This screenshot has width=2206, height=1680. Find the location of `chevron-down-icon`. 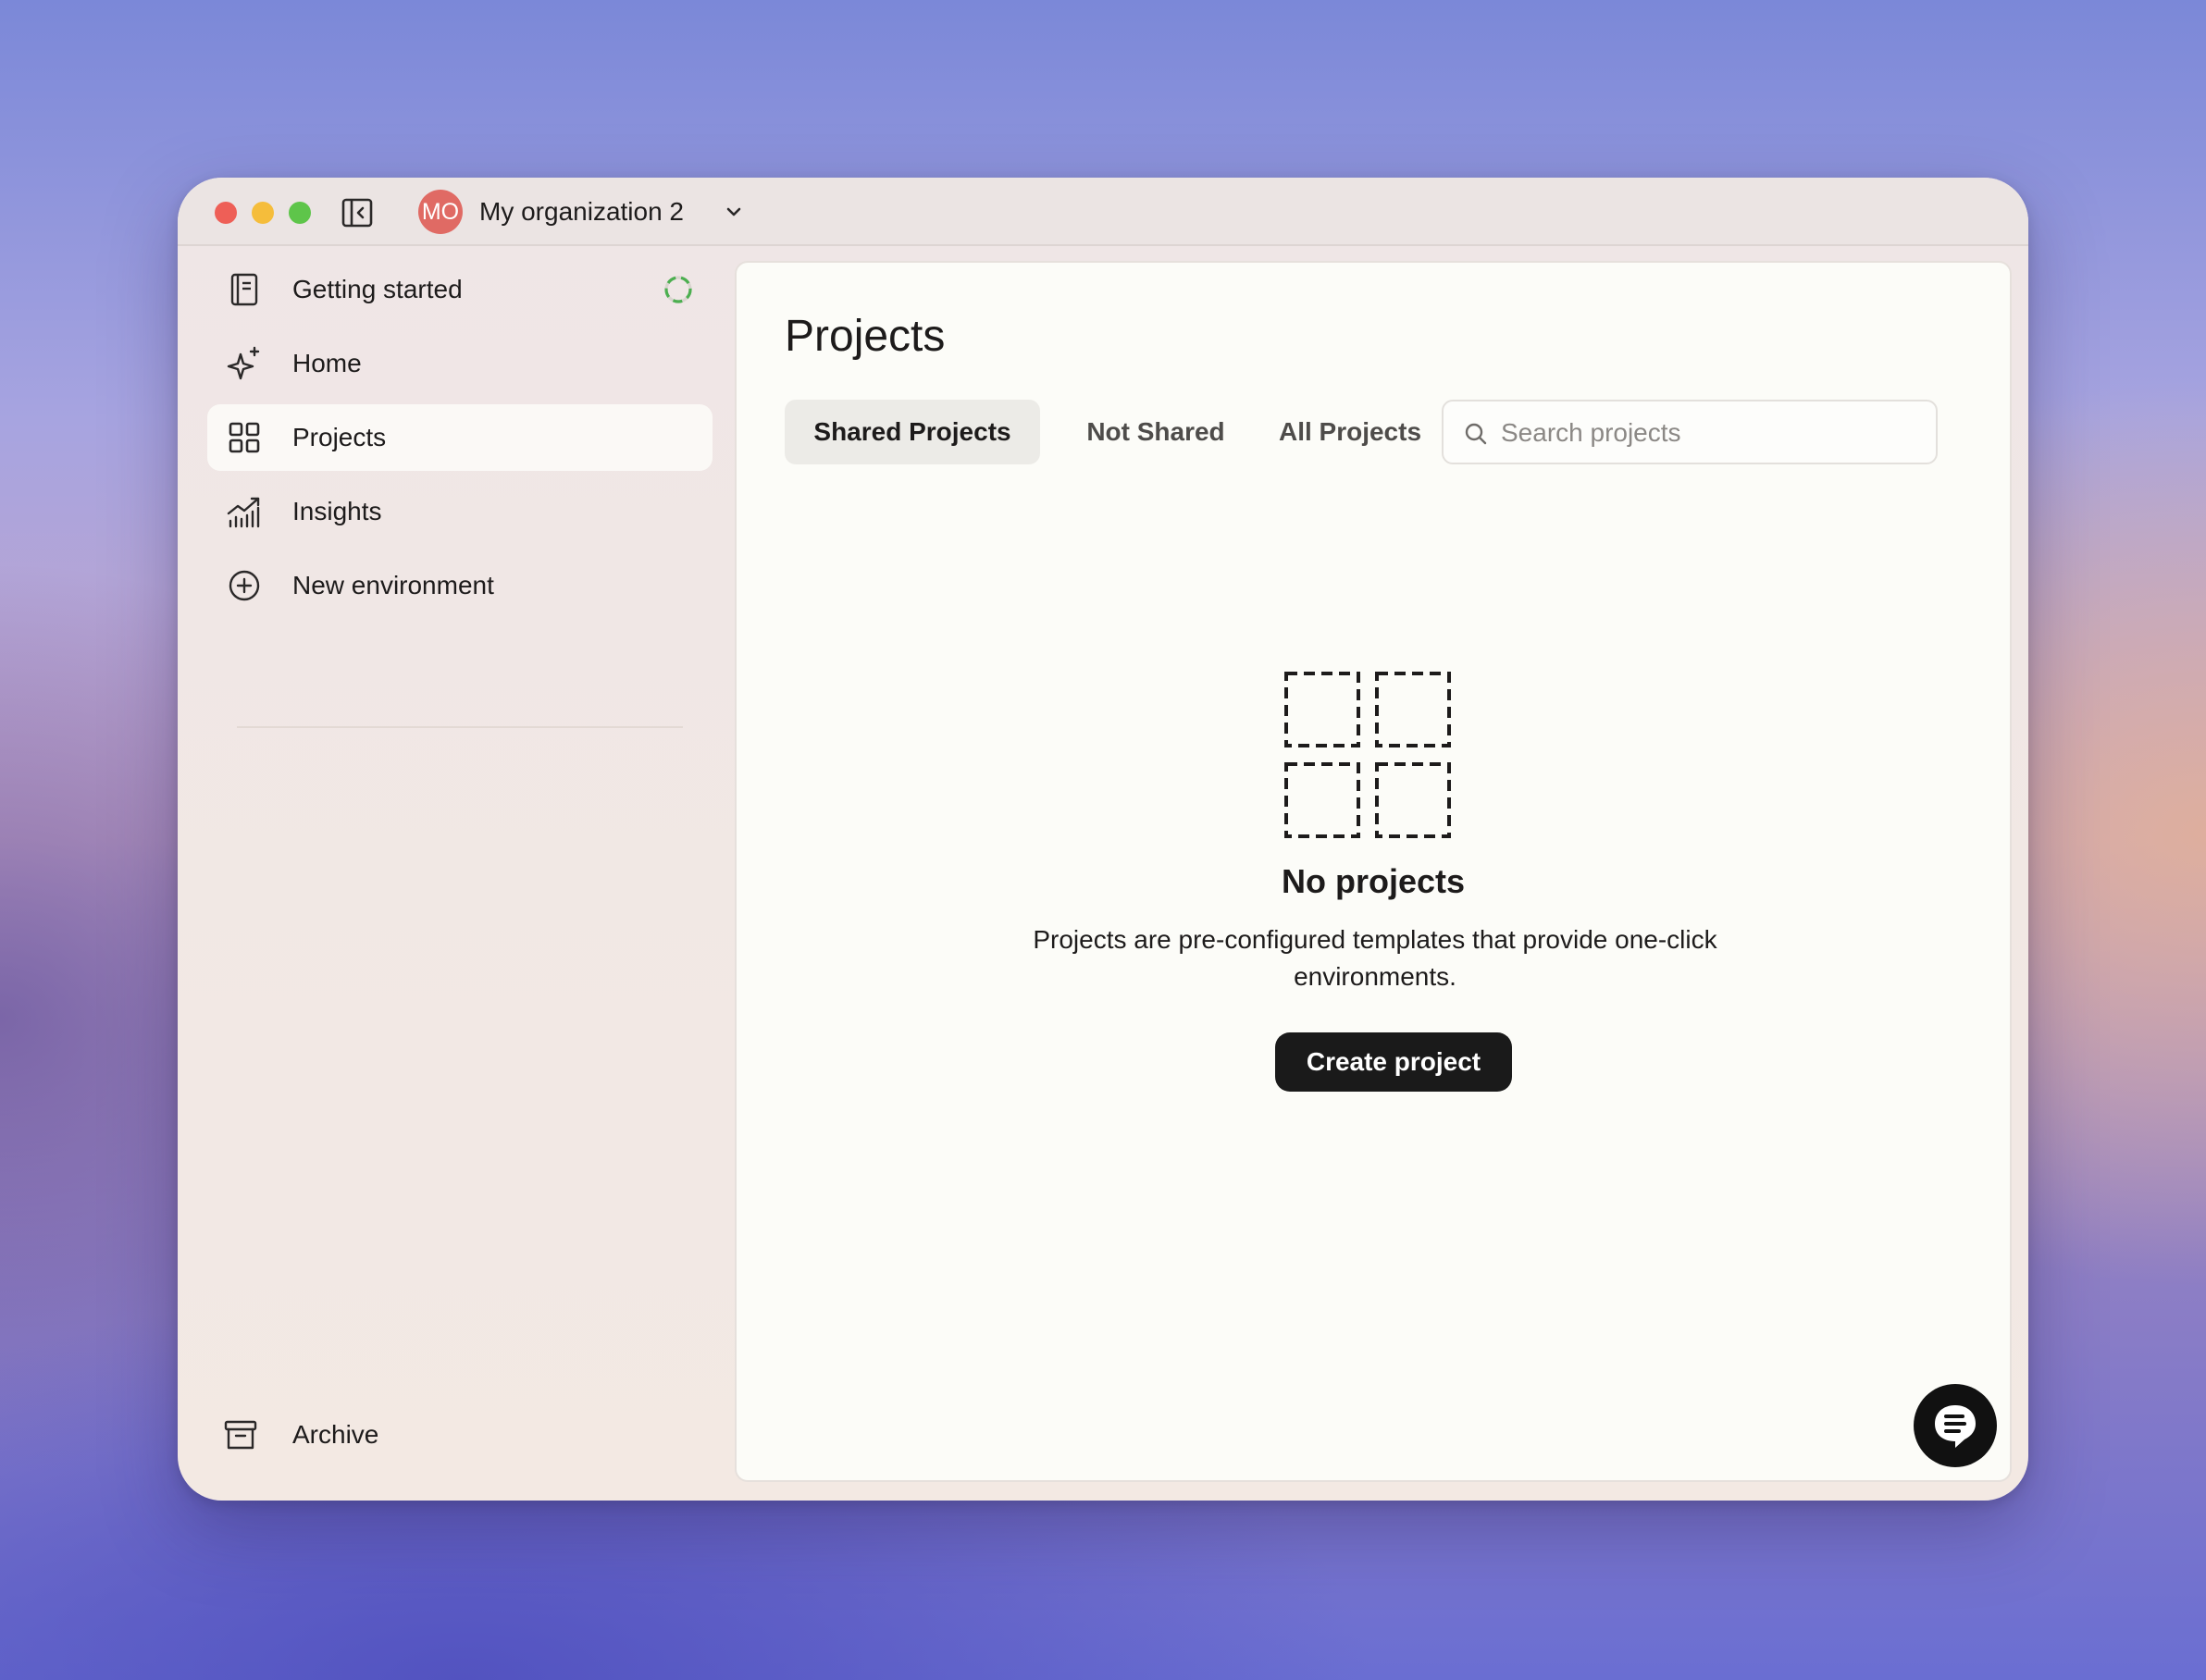

chevron-down-icon is located at coordinates (734, 212).